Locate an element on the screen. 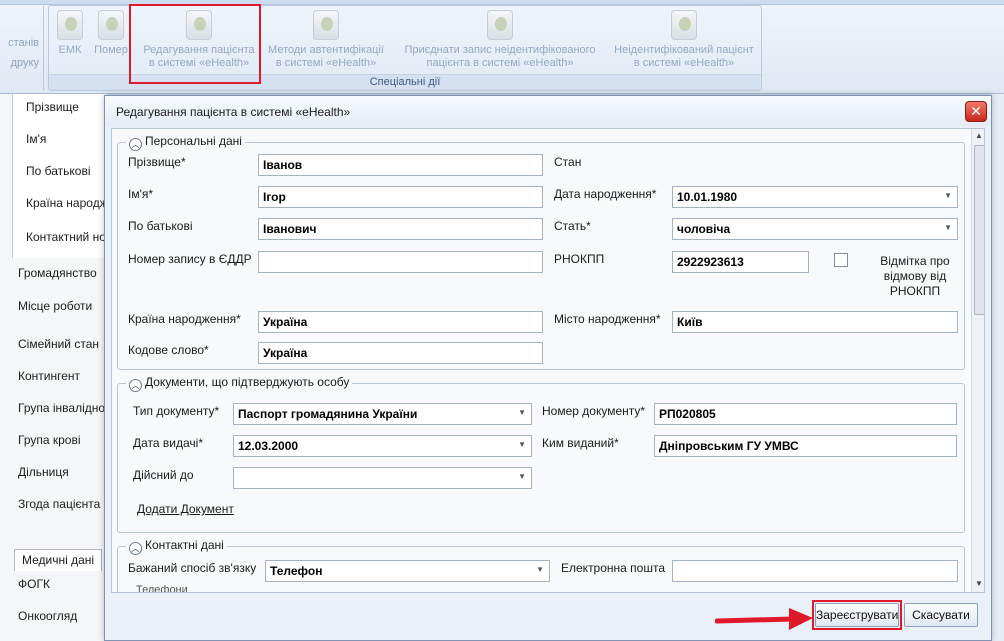 The image size is (1004, 641). codeword-input: Україна is located at coordinates (400, 353).